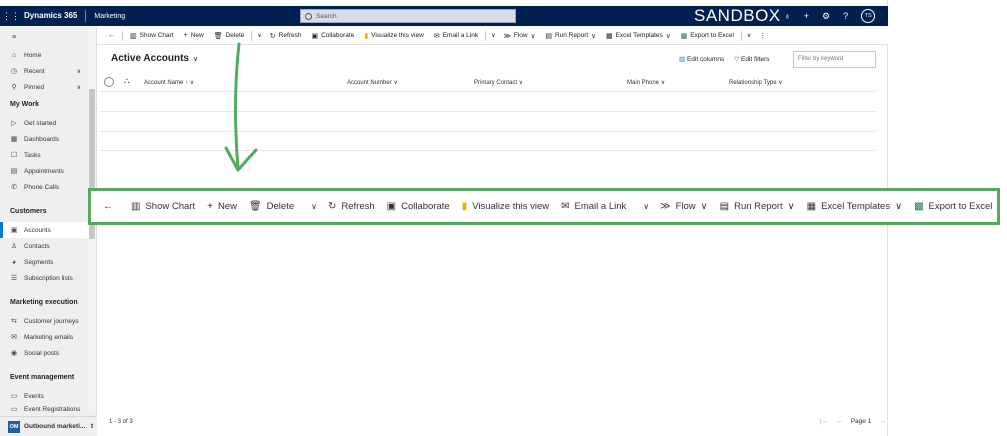 This screenshot has height=436, width=1007. Describe the element at coordinates (882, 421) in the screenshot. I see `next-page-icon: →` at that location.